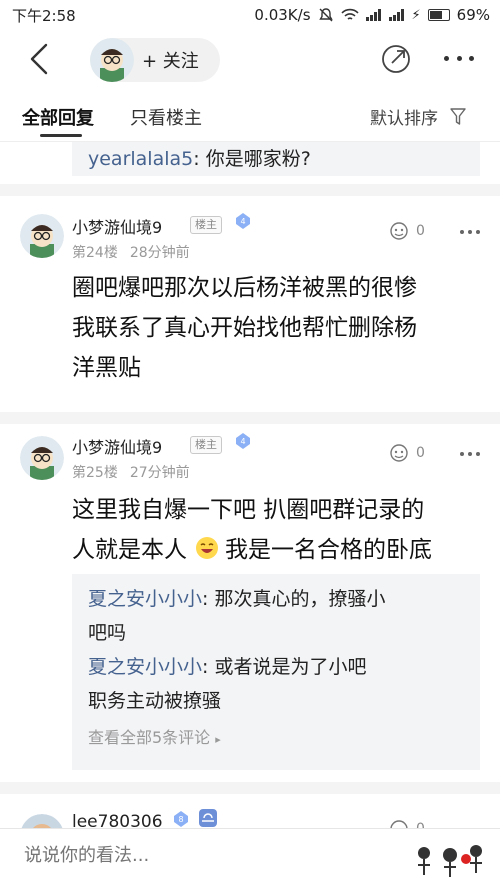 Image resolution: width=500 pixels, height=888 pixels. What do you see at coordinates (328, 550) in the screenshot?
I see `content-text: 我是一名合格的卧底` at bounding box center [328, 550].